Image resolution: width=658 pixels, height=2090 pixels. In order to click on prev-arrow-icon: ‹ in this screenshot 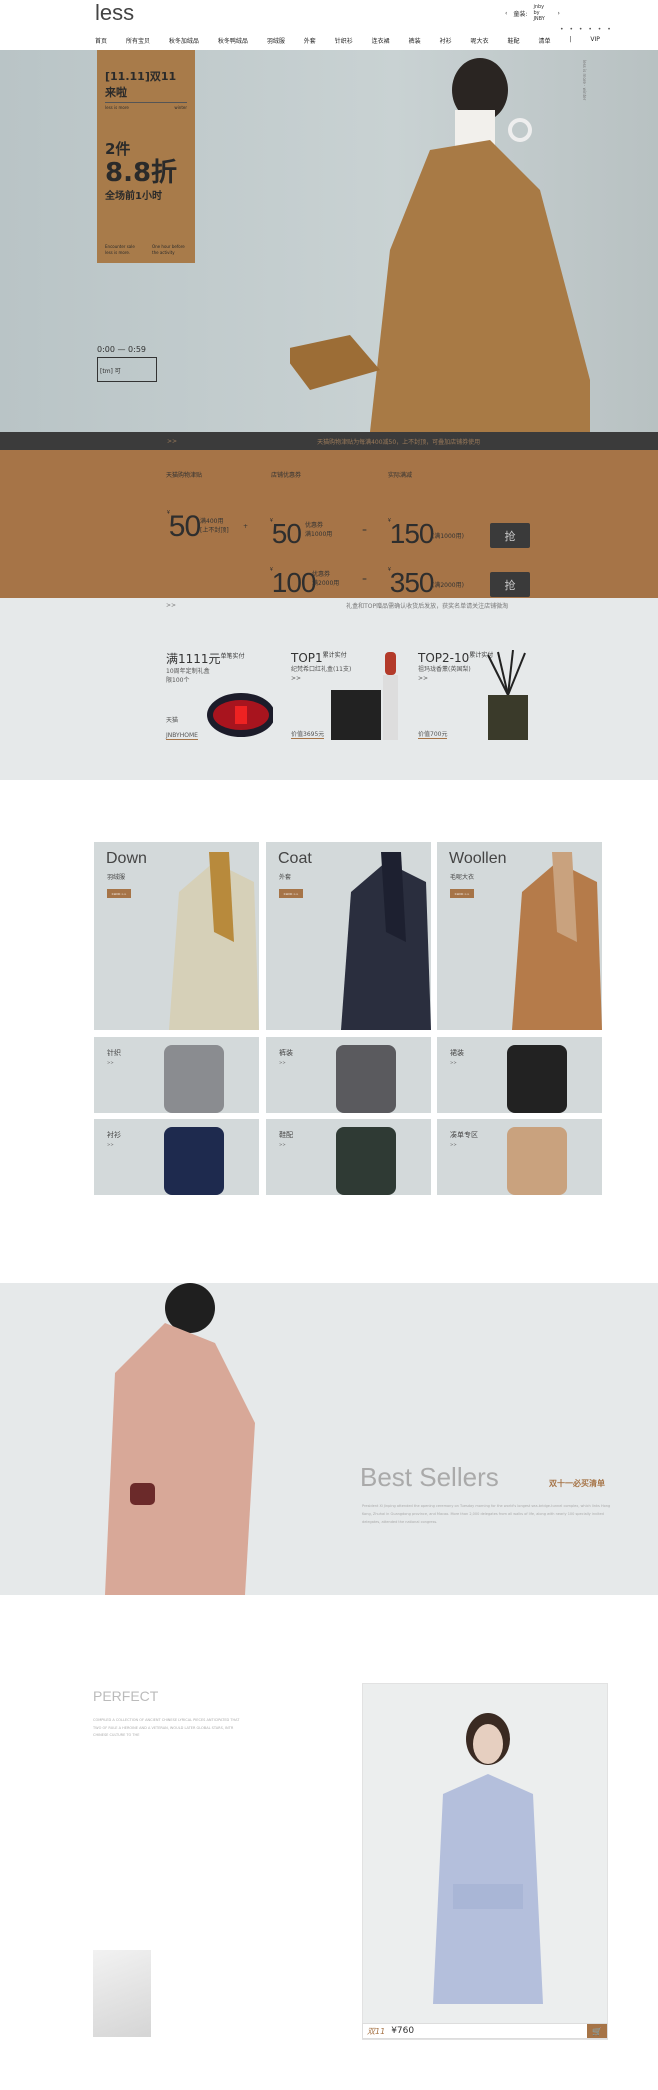, I will do `click(506, 13)`.